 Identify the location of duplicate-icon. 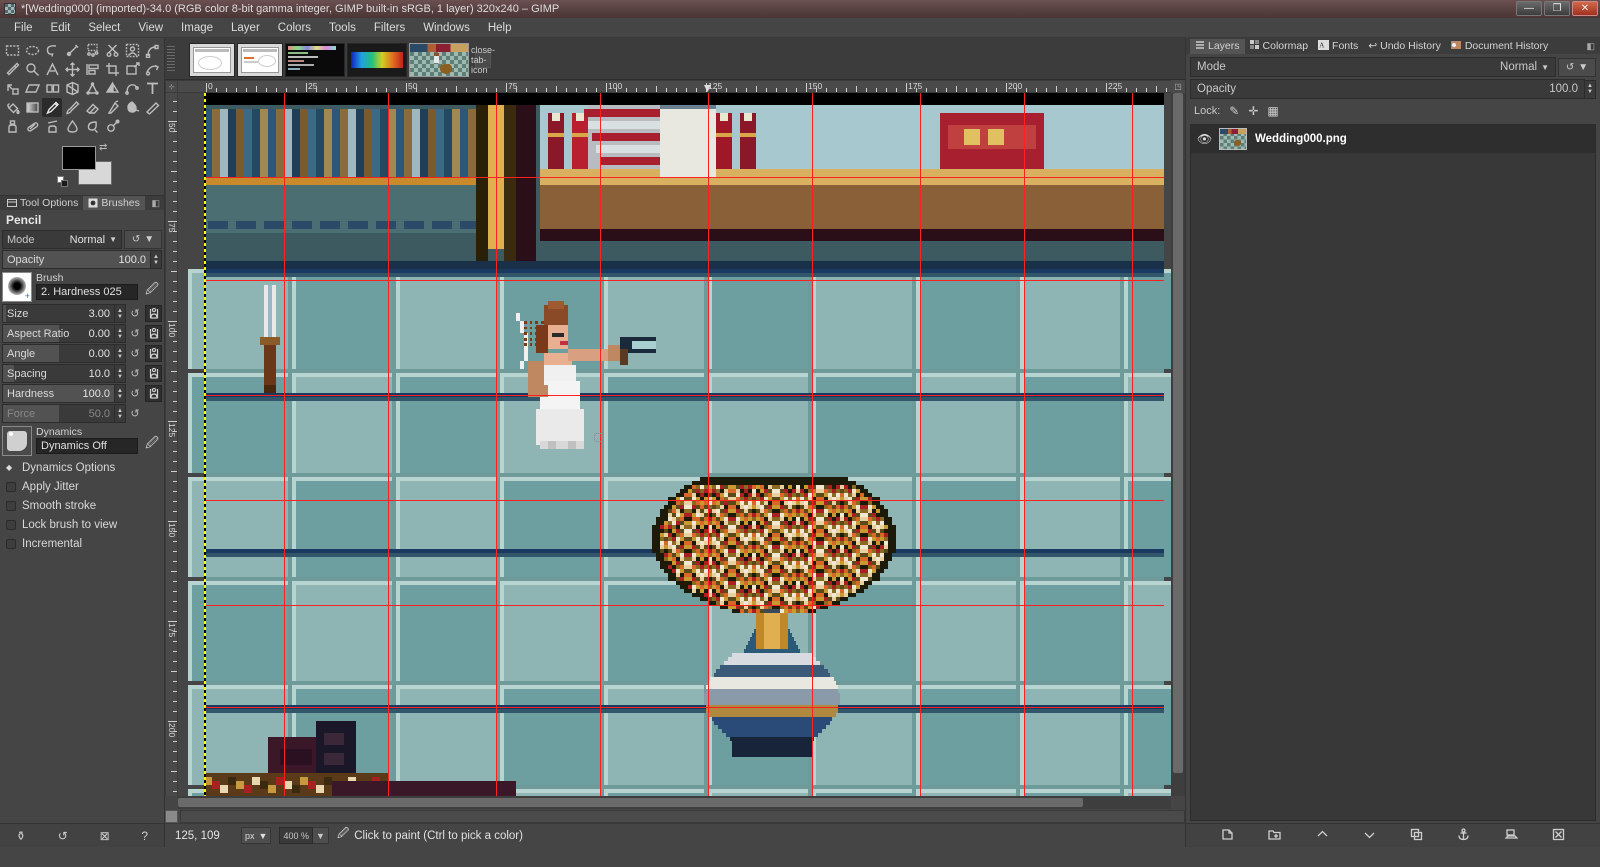
(1416, 836).